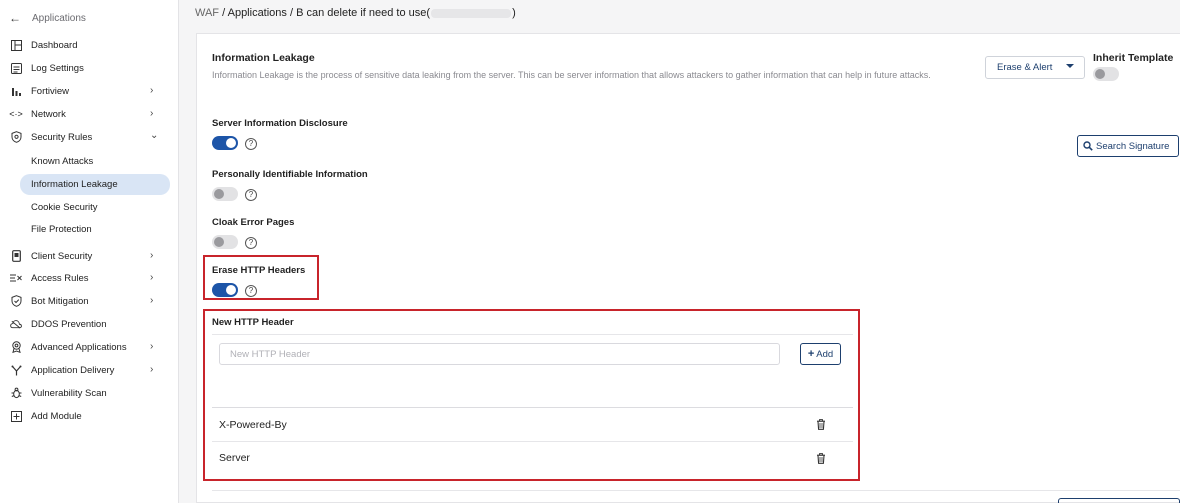 This screenshot has height=503, width=1180. What do you see at coordinates (811, 354) in the screenshot?
I see `plus-icon: +` at bounding box center [811, 354].